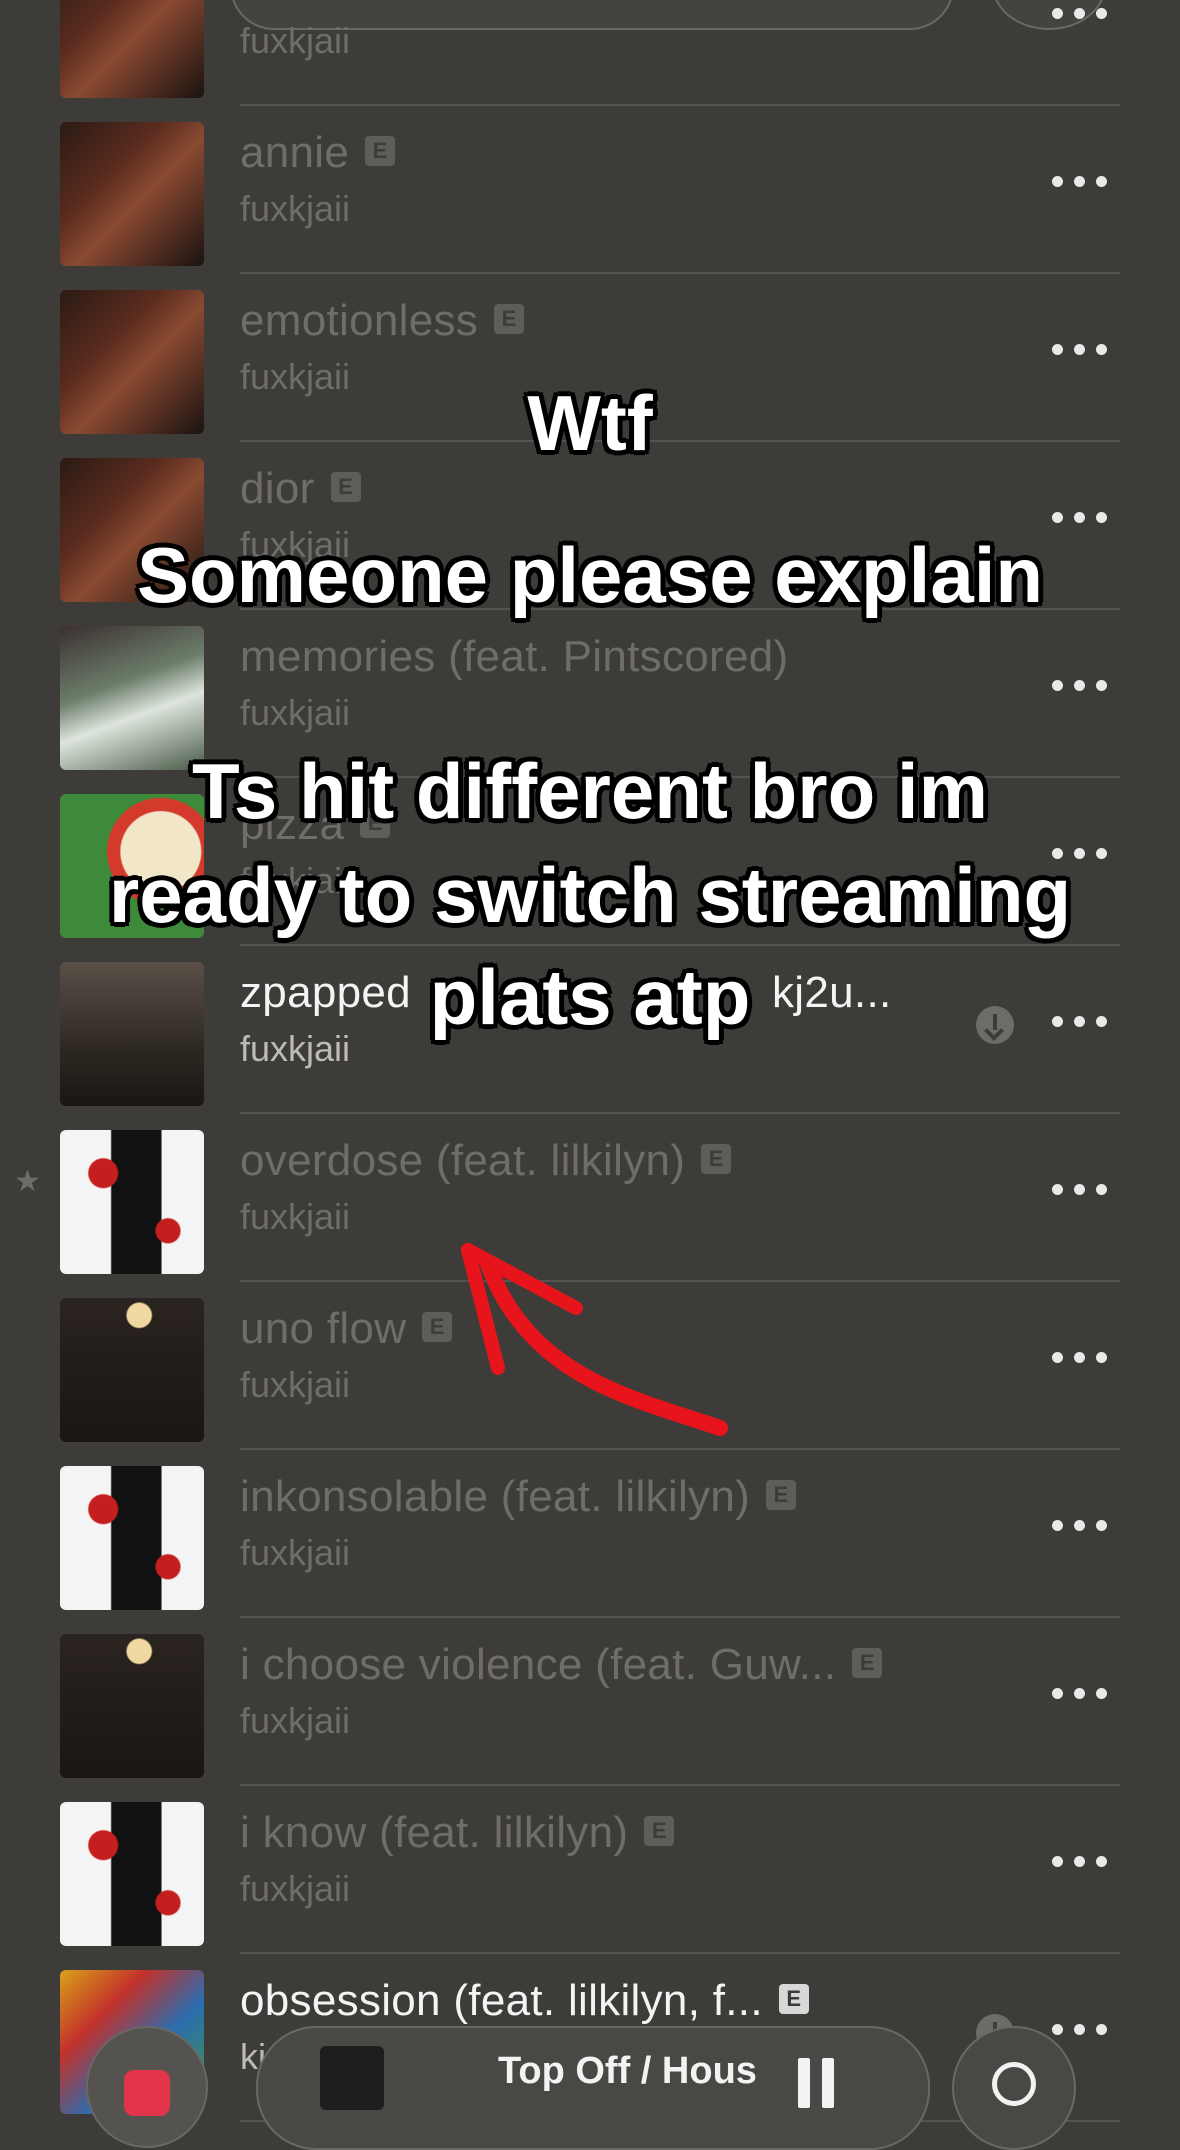 Image resolution: width=1180 pixels, height=2150 pixels. What do you see at coordinates (434, 1832) in the screenshot?
I see `song-title-text: i know (feat. lilkilyn)` at bounding box center [434, 1832].